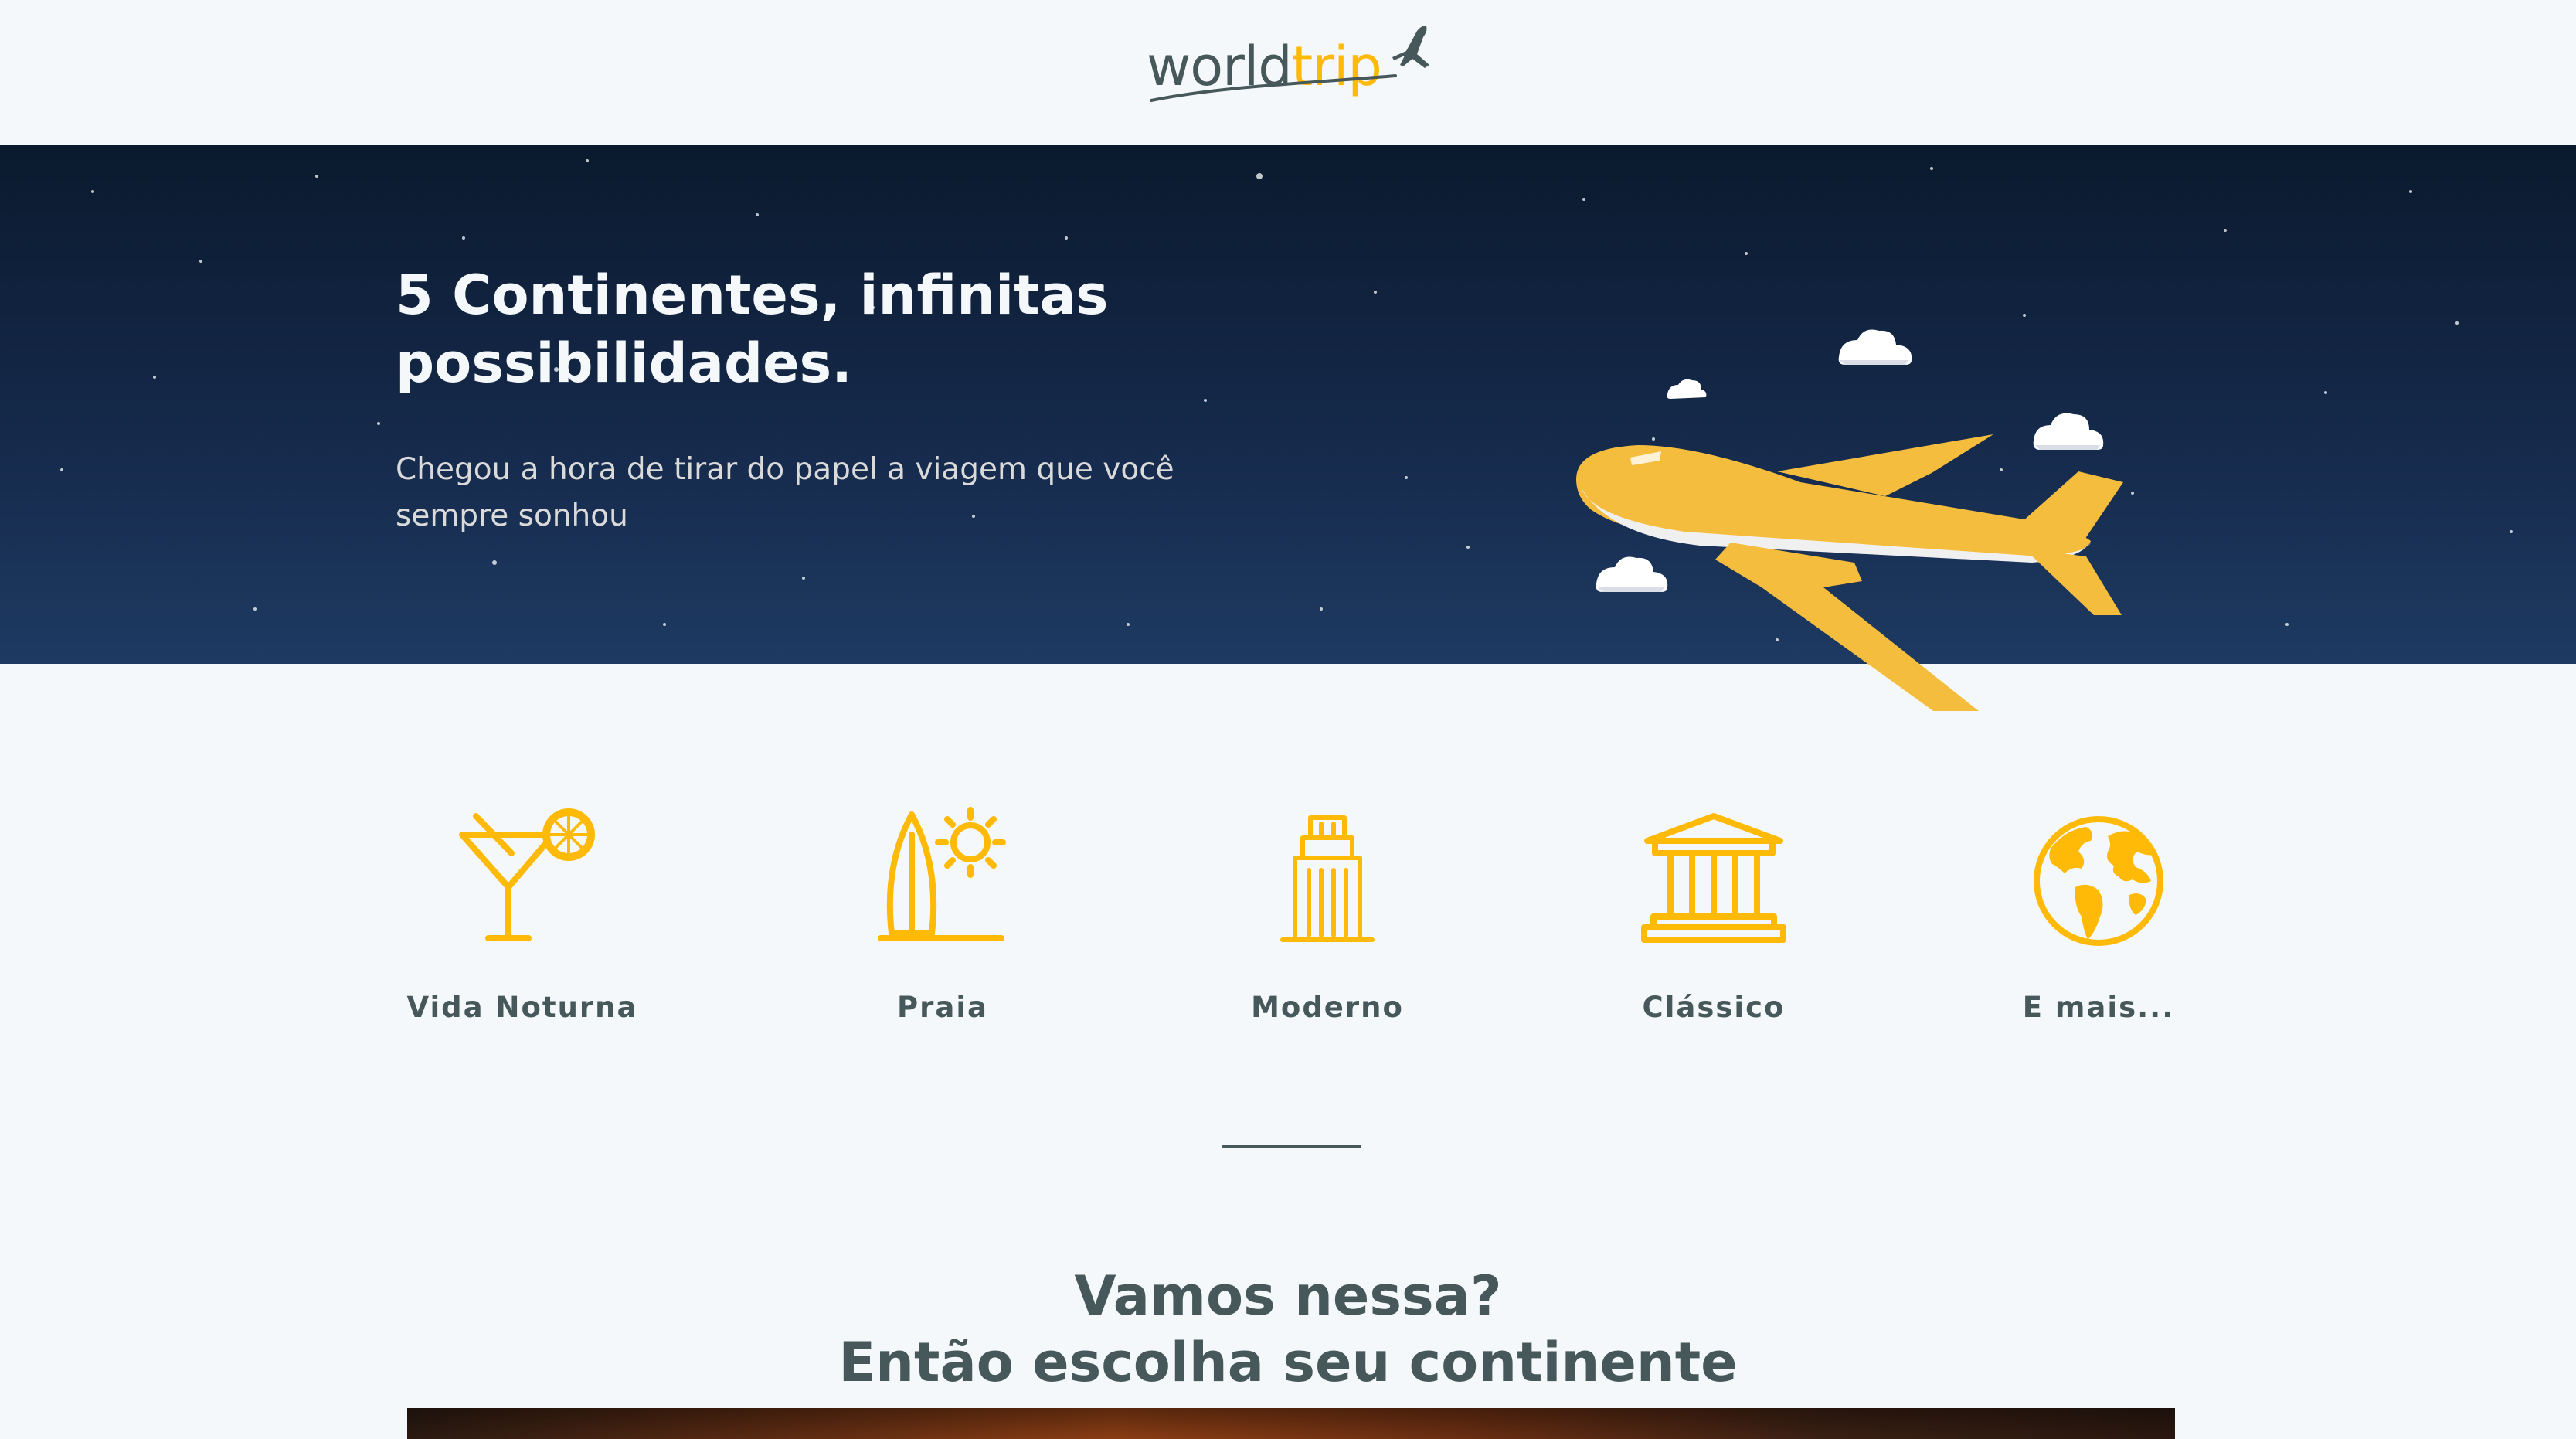 This screenshot has width=2576, height=1439. What do you see at coordinates (2098, 881) in the screenshot?
I see `globe-icon` at bounding box center [2098, 881].